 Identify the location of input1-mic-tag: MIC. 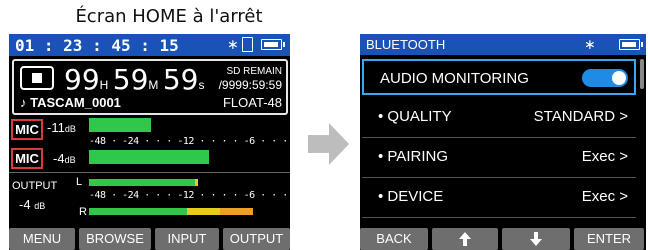
(27, 129).